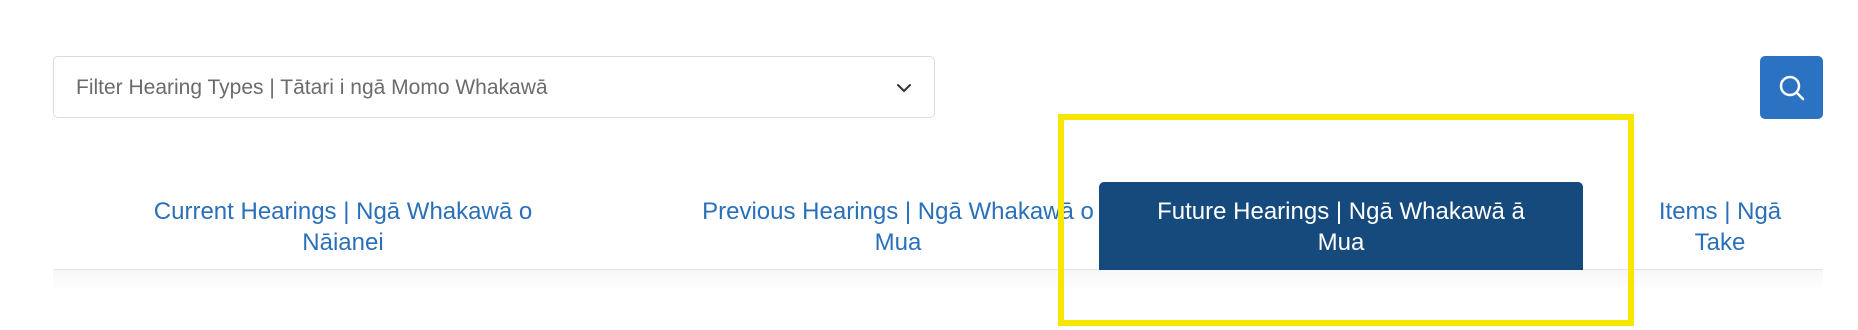 This screenshot has width=1858, height=330. Describe the element at coordinates (1720, 211) in the screenshot. I see `tab-label-line: Items | Ngā` at that location.